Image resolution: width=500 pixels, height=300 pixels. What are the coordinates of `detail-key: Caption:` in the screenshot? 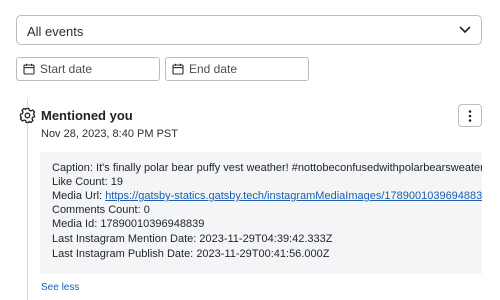 It's located at (72, 168).